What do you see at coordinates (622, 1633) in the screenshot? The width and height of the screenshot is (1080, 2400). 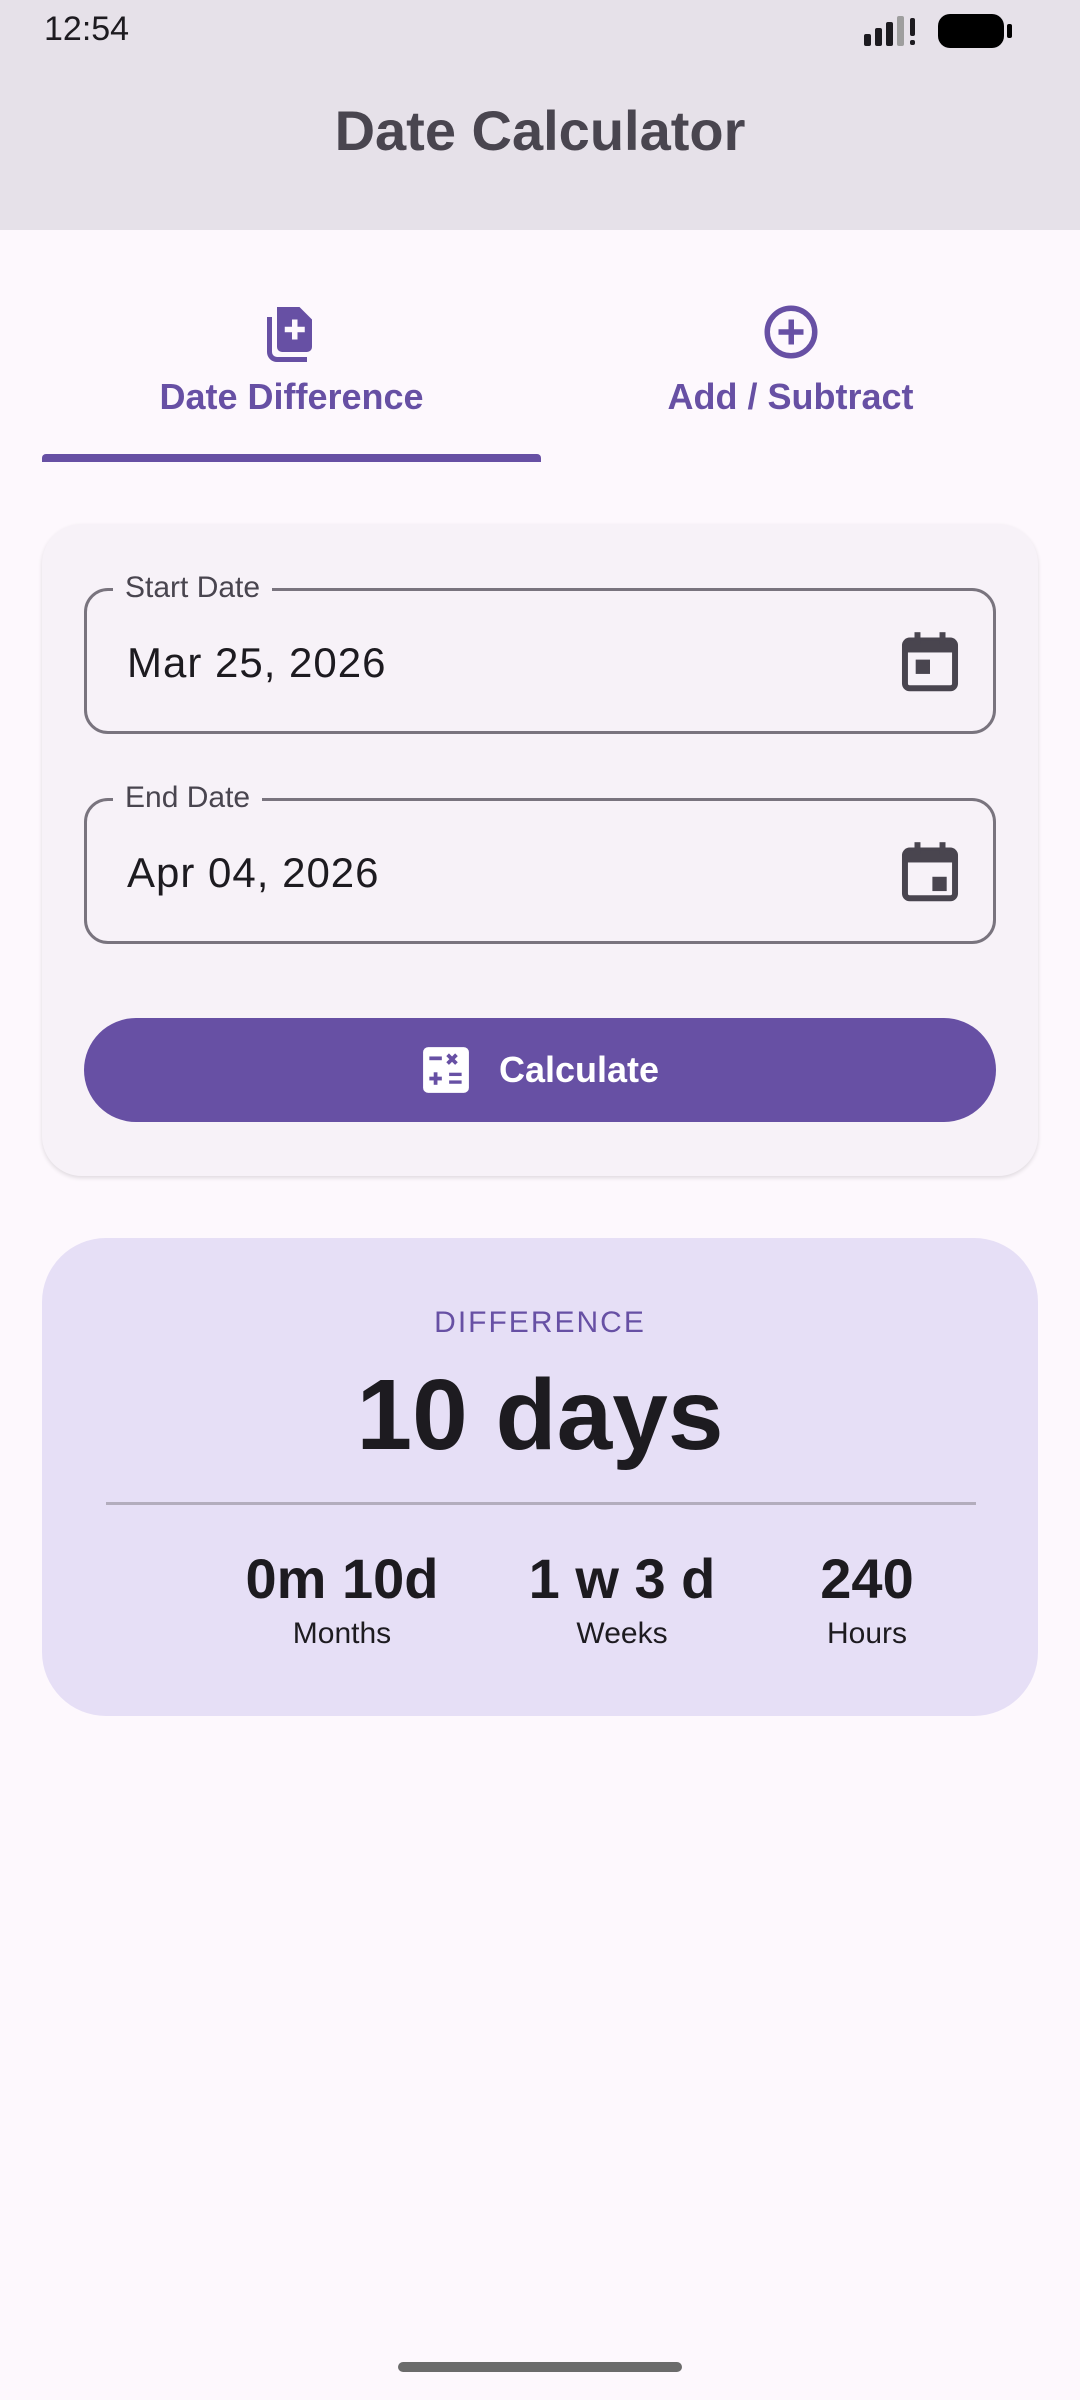 I see `stat-label: Weeks` at bounding box center [622, 1633].